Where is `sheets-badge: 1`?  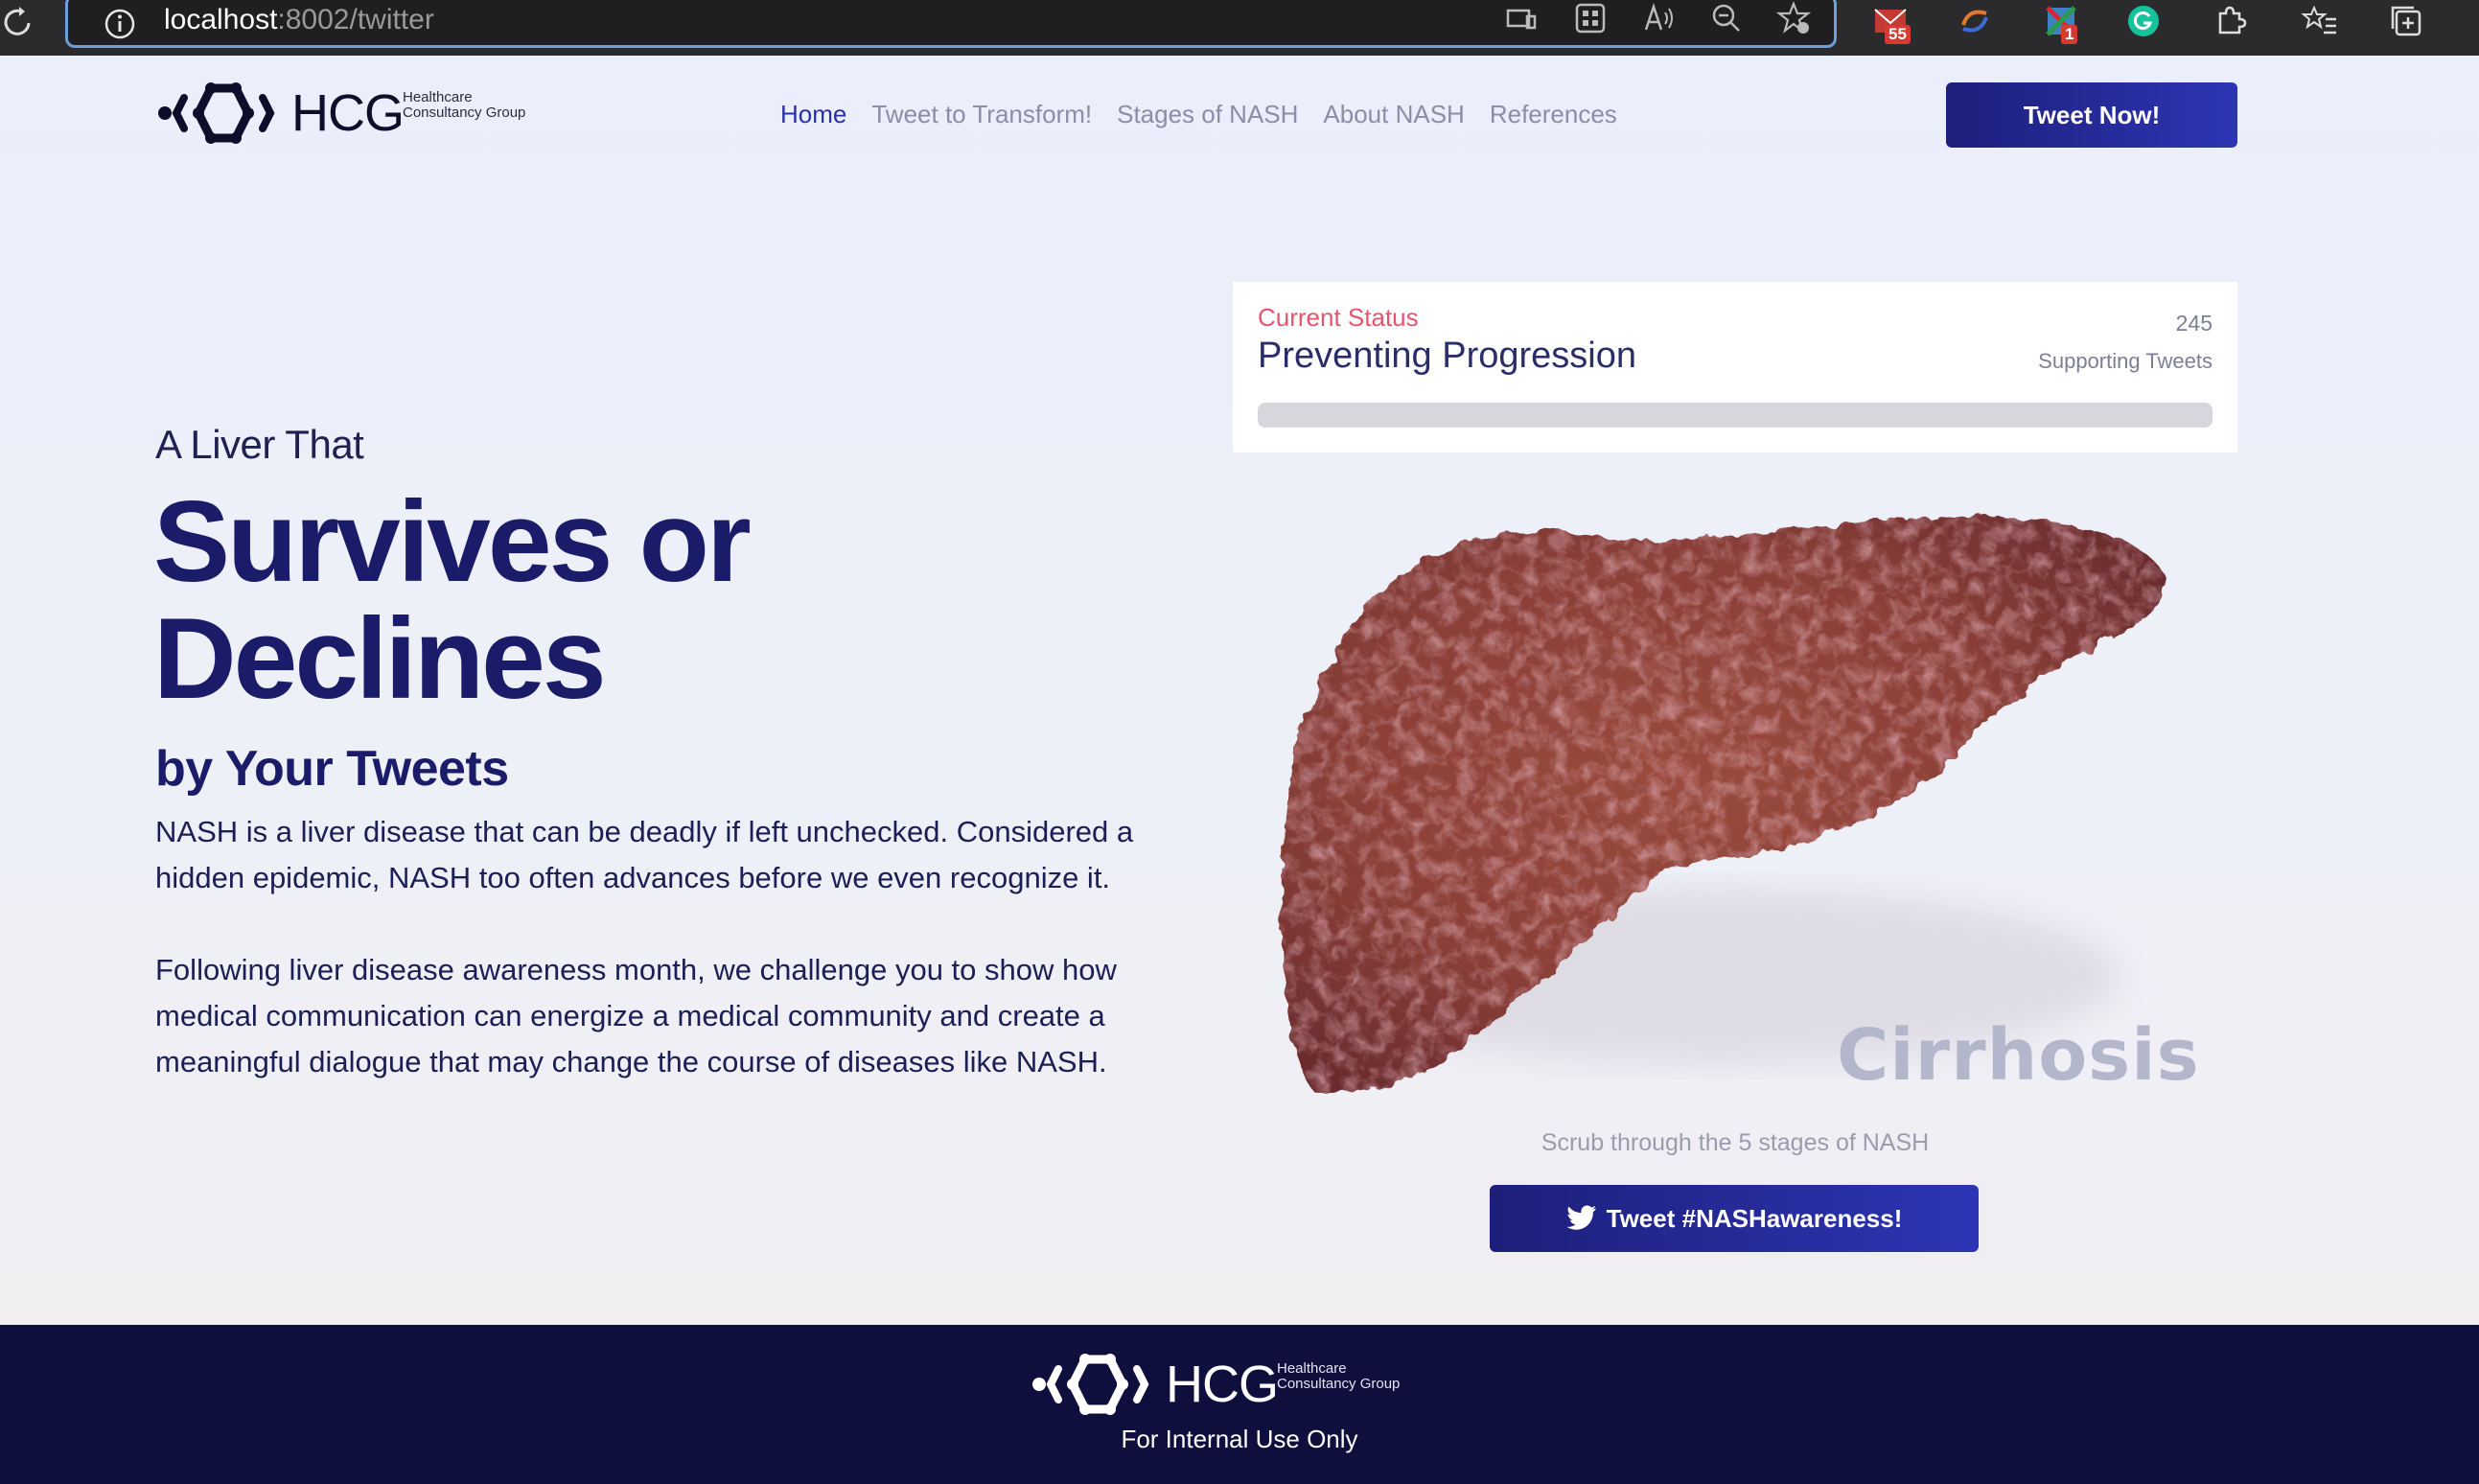 sheets-badge: 1 is located at coordinates (2069, 34).